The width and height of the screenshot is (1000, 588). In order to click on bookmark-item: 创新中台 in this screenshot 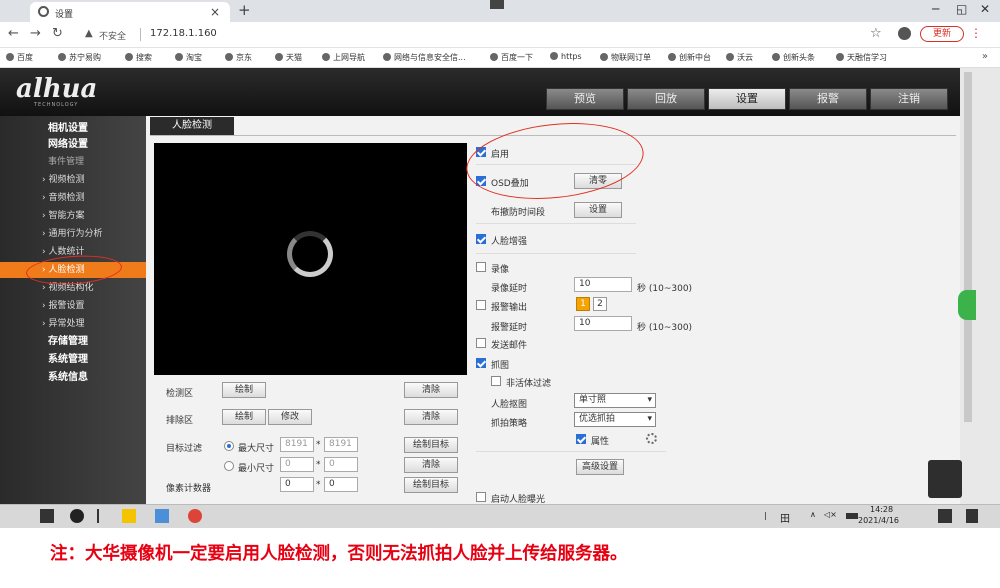, I will do `click(689, 57)`.